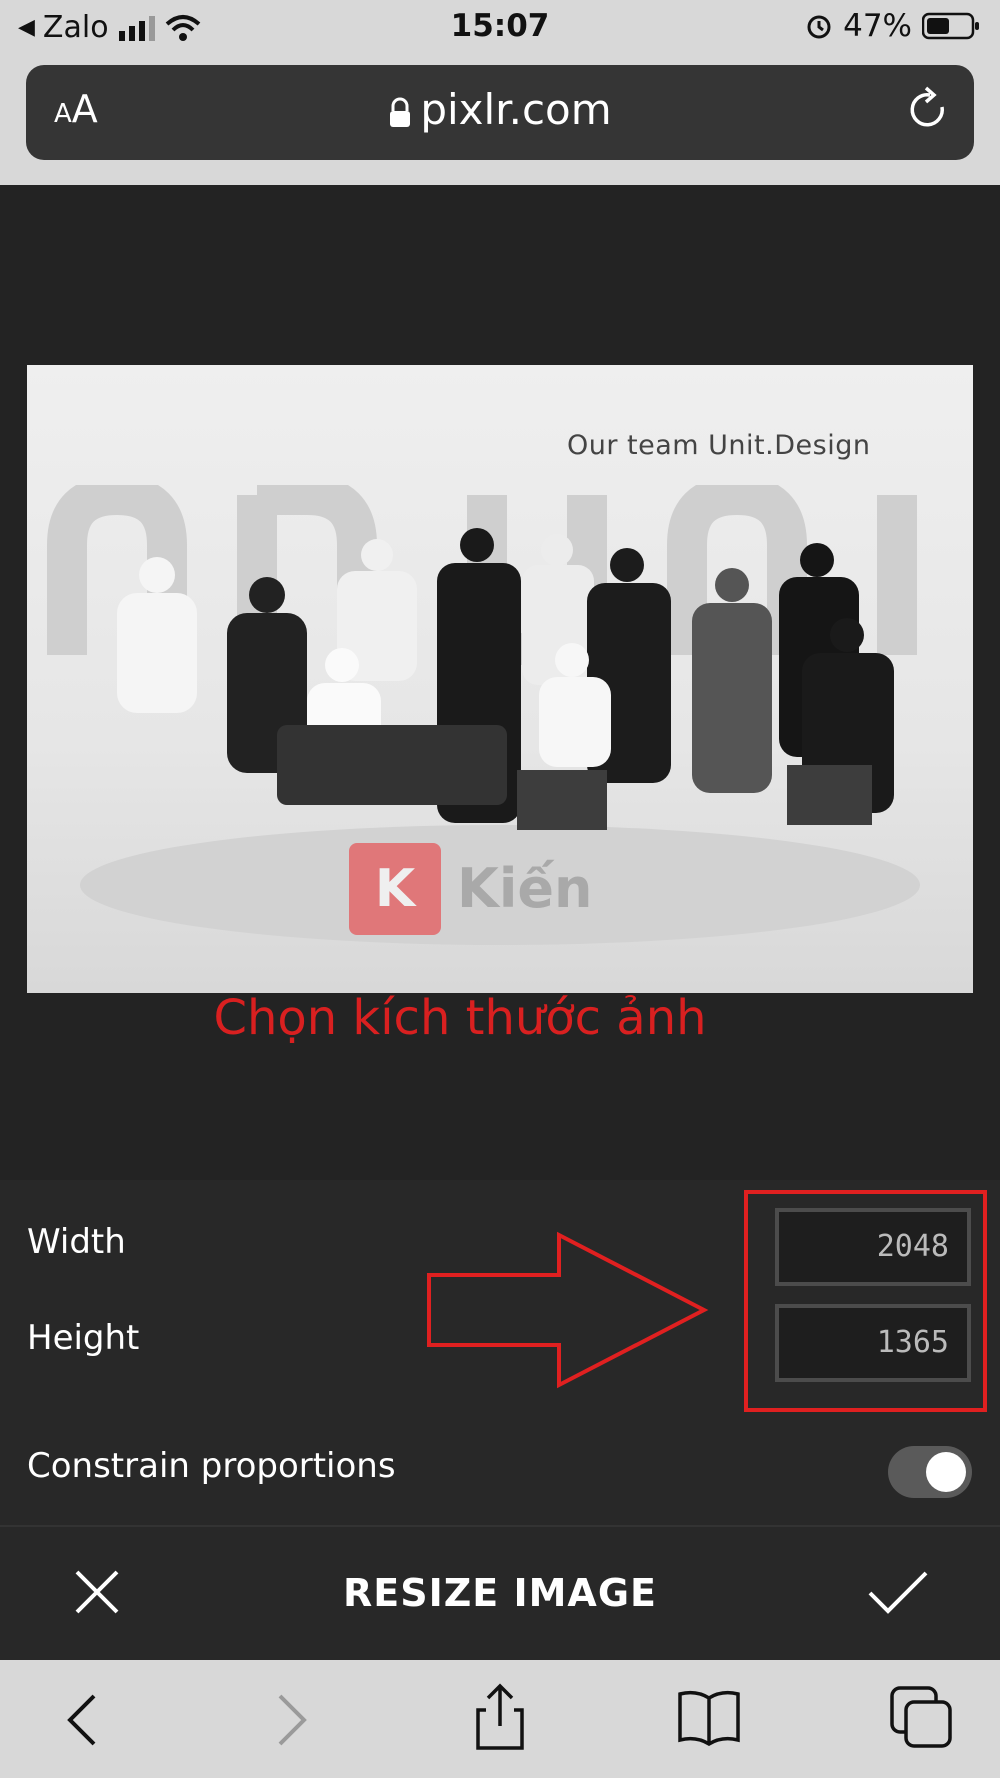  I want to click on width-label: Width, so click(76, 1242).